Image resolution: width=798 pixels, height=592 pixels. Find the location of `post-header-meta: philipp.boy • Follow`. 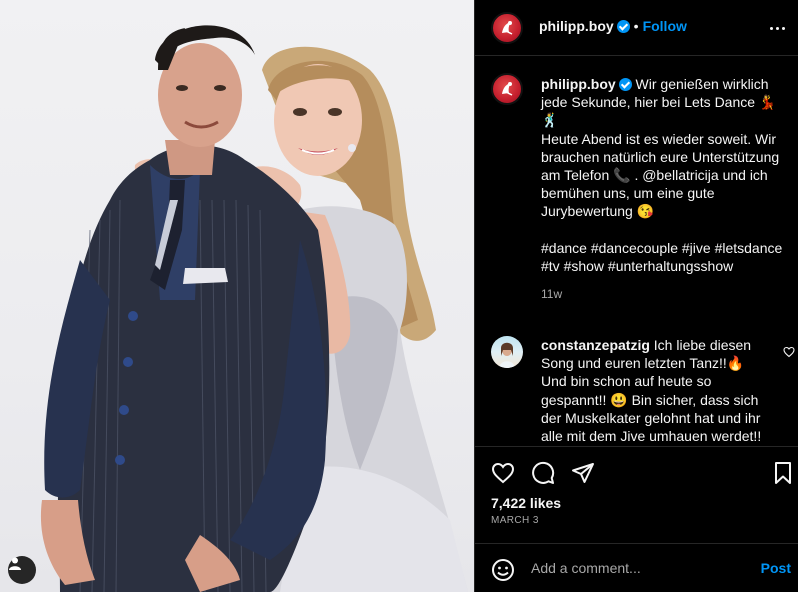

post-header-meta: philipp.boy • Follow is located at coordinates (613, 27).